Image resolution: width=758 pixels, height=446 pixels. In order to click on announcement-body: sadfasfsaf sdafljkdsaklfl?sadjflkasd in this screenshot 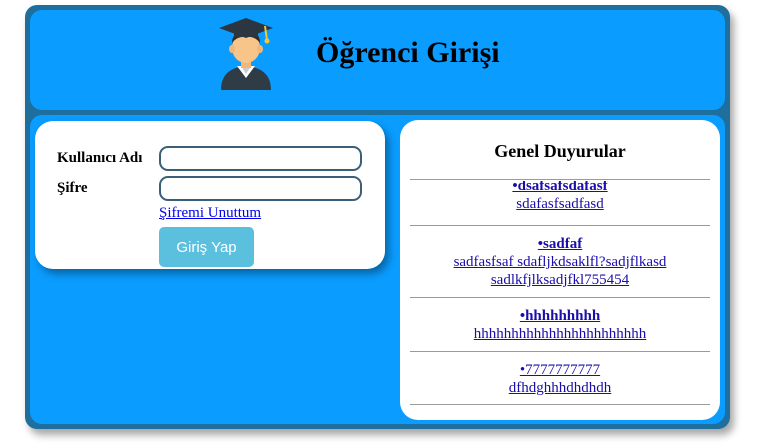, I will do `click(560, 262)`.